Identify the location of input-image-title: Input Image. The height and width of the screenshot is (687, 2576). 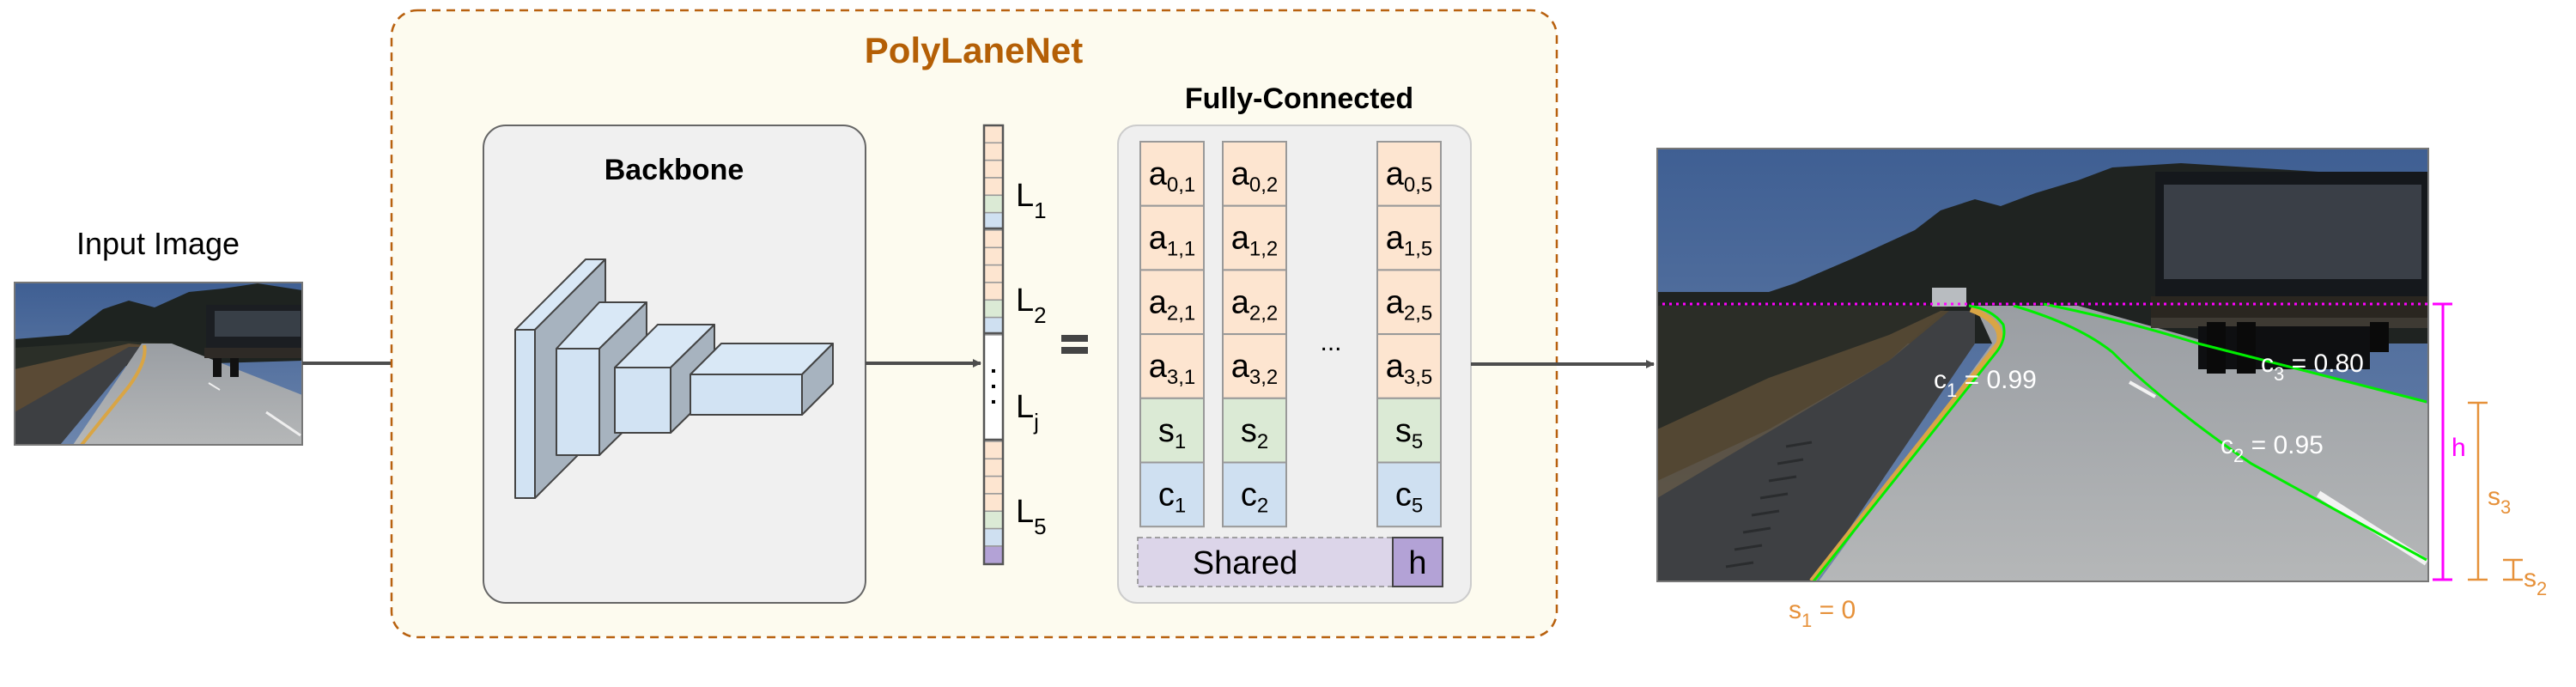
(158, 243).